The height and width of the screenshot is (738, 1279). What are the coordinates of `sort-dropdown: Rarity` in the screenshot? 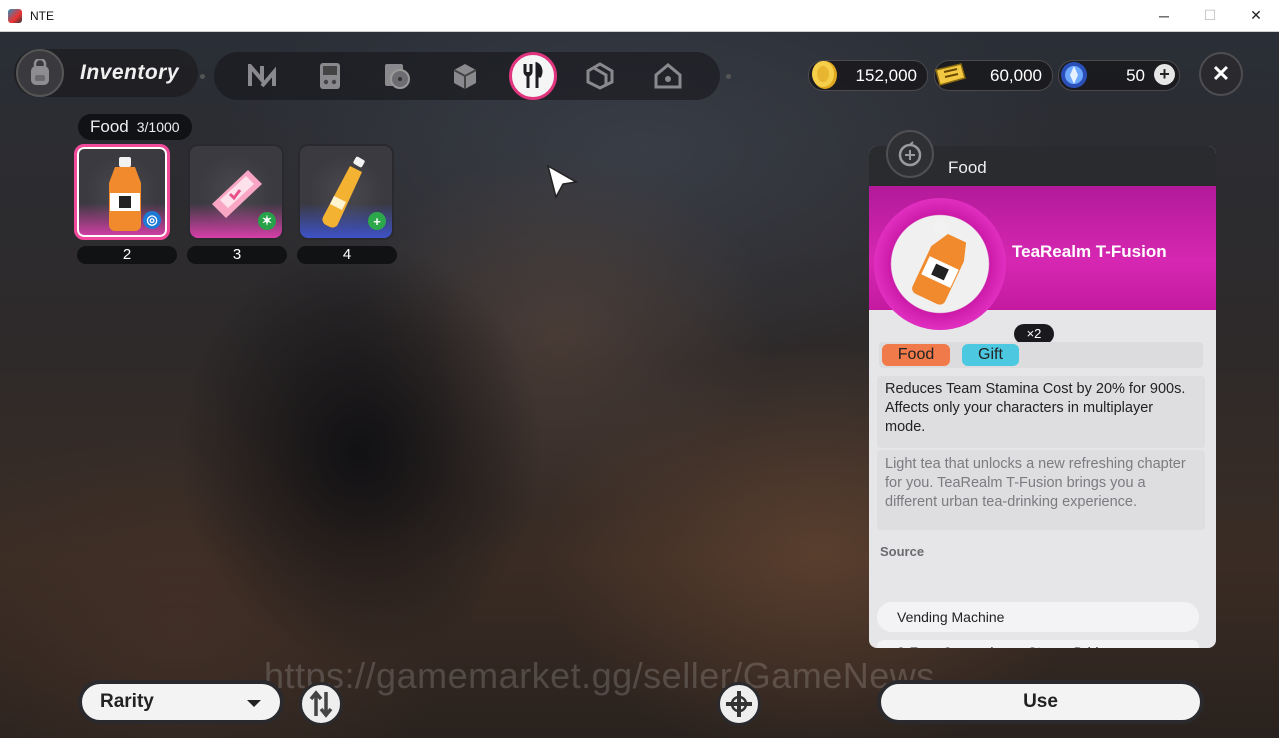 It's located at (181, 702).